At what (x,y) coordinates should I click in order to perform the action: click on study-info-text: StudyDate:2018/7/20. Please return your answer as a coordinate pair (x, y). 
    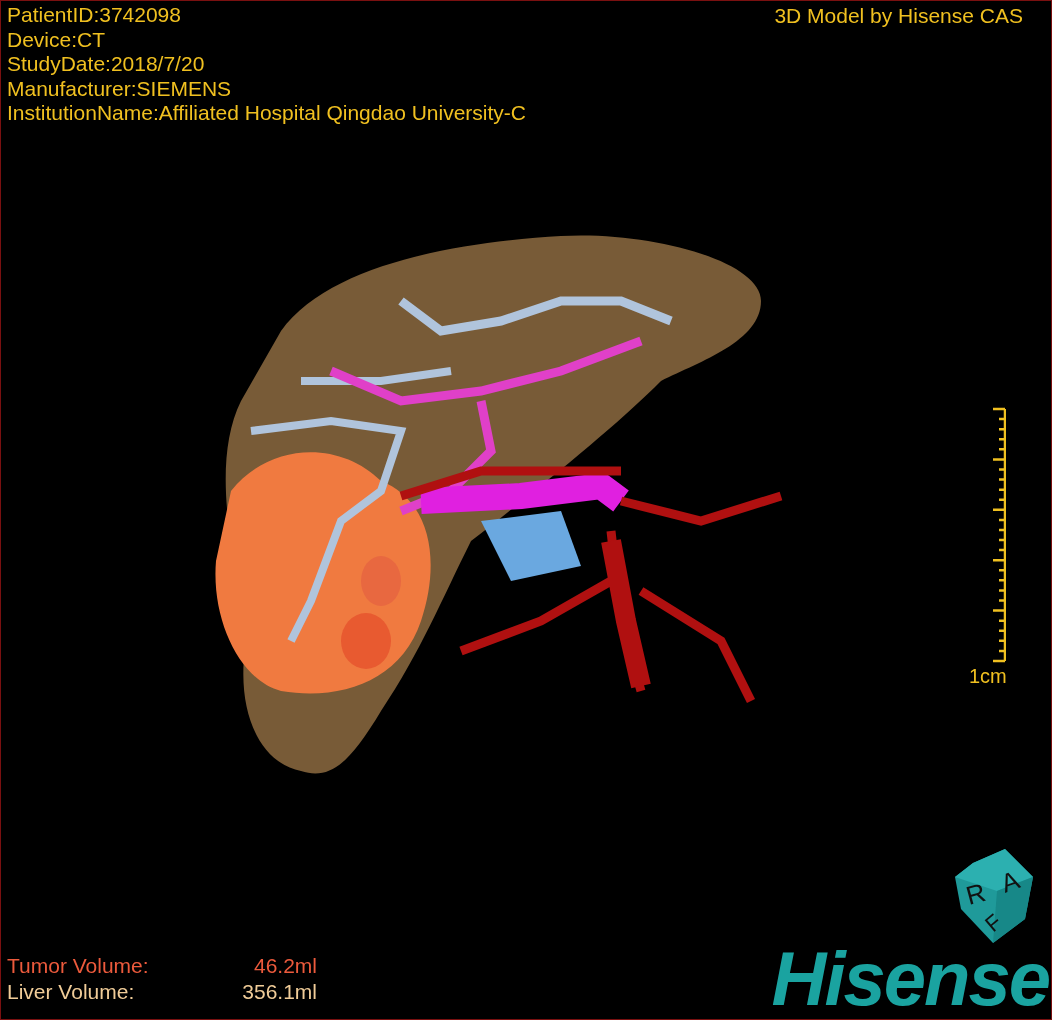
    Looking at the image, I should click on (106, 64).